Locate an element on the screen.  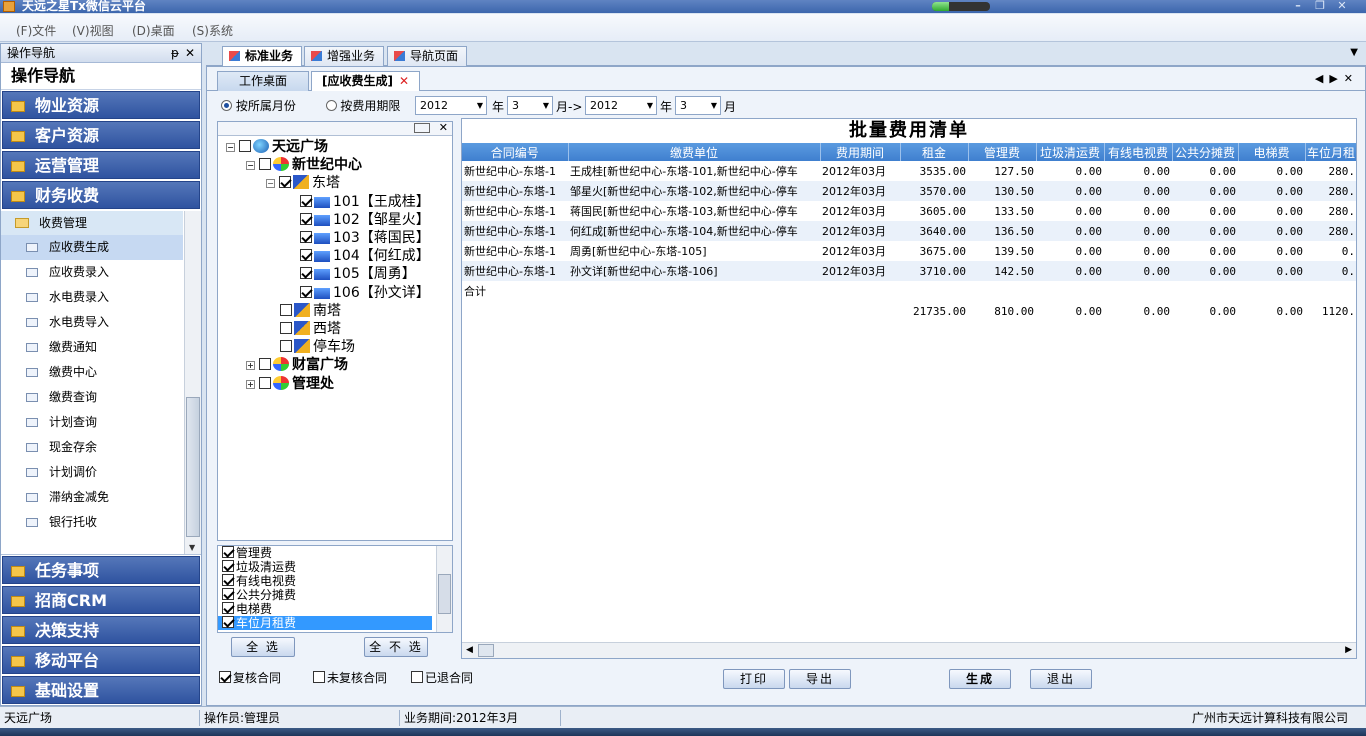
end-year-select: 2012 ▼ is located at coordinates (621, 105).